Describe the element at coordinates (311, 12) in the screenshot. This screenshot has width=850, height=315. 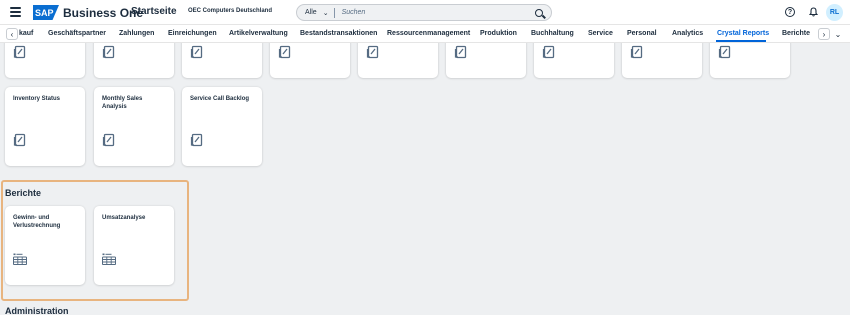
I see `search-scope-select: Alle` at that location.